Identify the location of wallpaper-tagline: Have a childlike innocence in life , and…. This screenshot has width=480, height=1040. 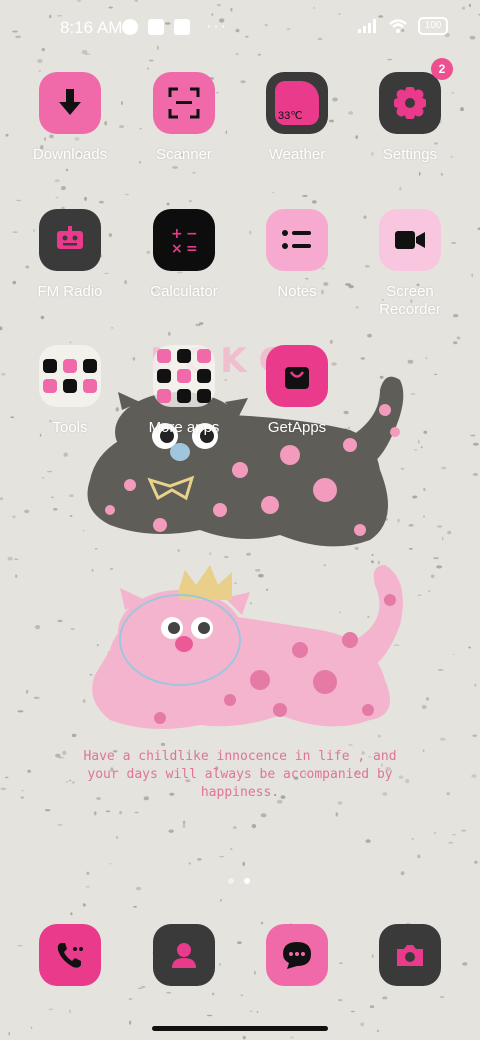
(240, 774).